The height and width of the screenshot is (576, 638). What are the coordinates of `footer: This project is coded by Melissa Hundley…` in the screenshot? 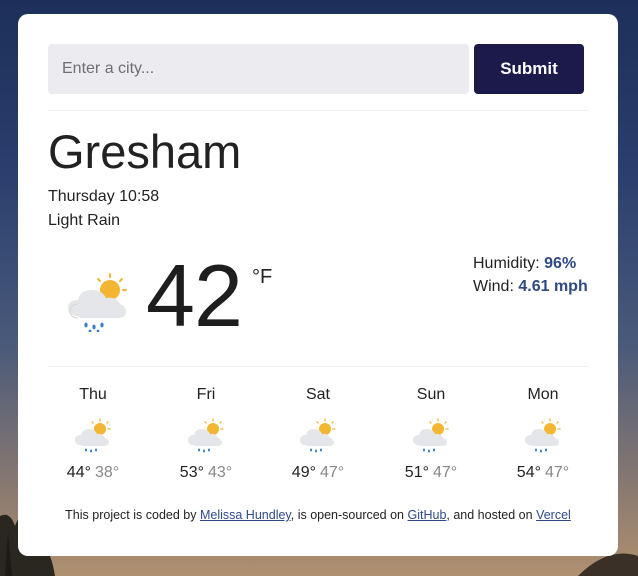 It's located at (318, 515).